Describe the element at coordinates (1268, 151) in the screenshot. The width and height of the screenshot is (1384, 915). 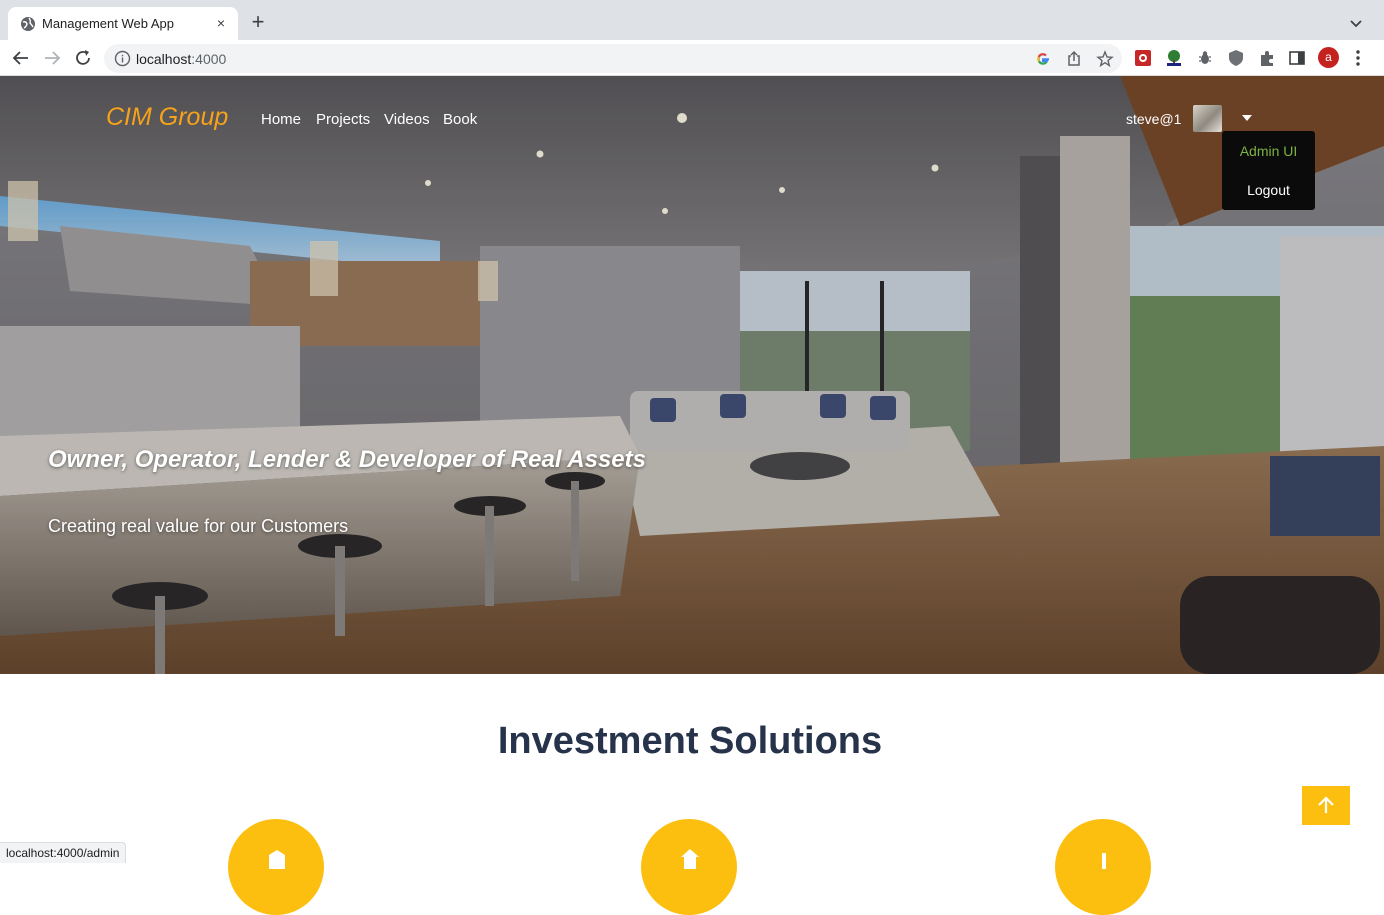
I see `menu-item-admin-ui: Admin UI` at that location.